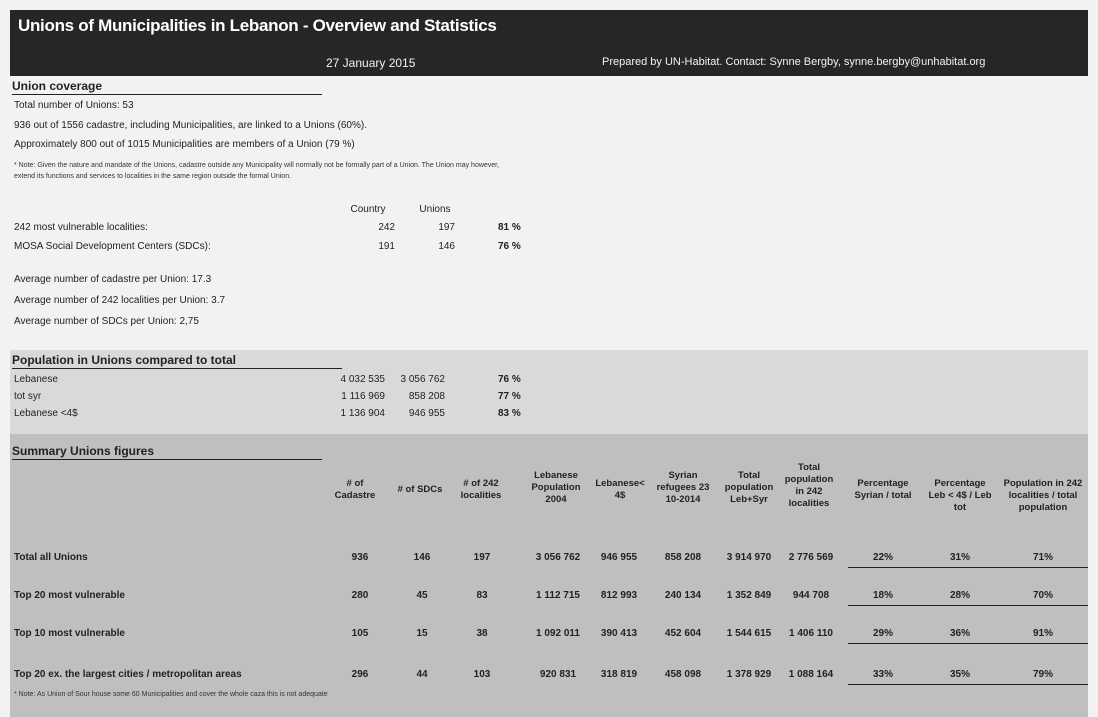 This screenshot has width=1098, height=717. Describe the element at coordinates (558, 595) in the screenshot. I see `summary-cell: 1 112 715` at that location.